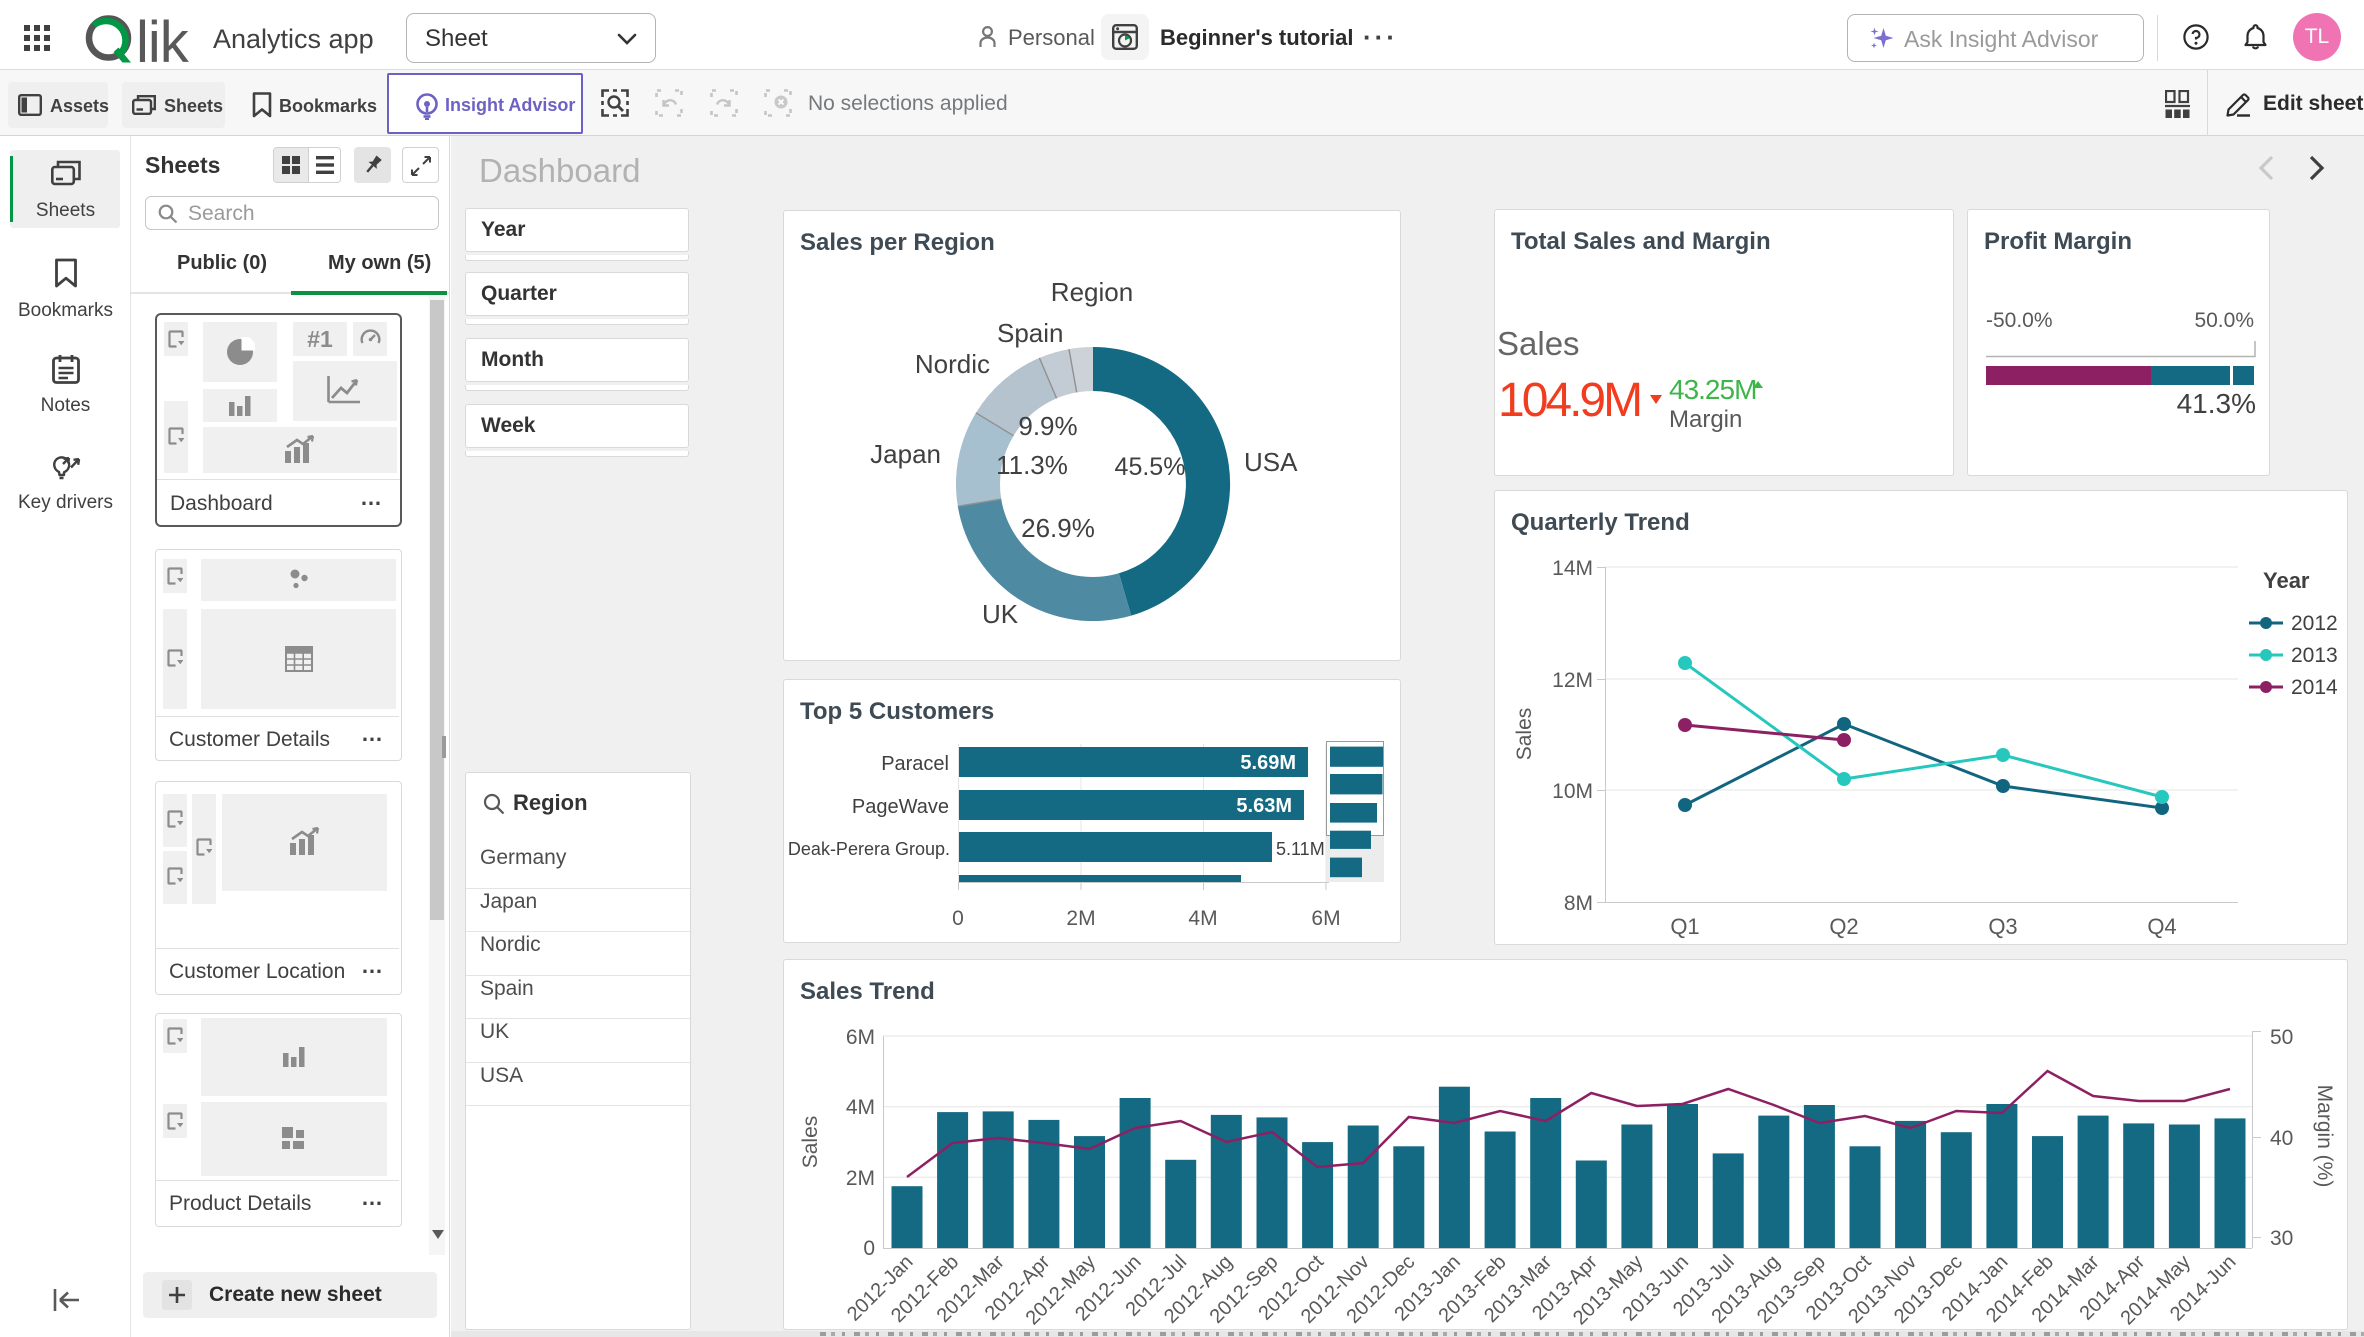 Image resolution: width=2364 pixels, height=1337 pixels. I want to click on svg-text: 26.9%, so click(1058, 528).